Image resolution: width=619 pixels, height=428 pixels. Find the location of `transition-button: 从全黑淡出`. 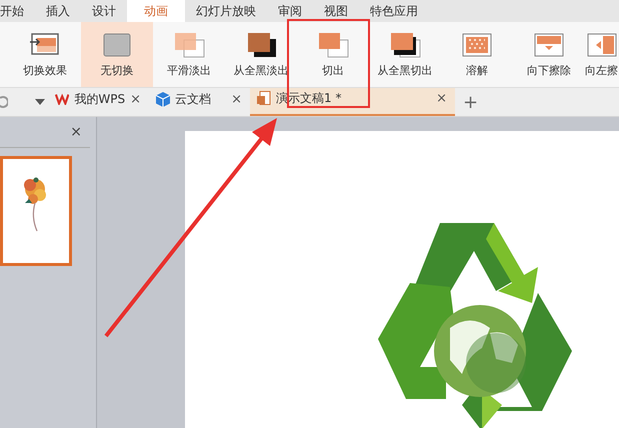

transition-button: 从全黑淡出 is located at coordinates (261, 54).